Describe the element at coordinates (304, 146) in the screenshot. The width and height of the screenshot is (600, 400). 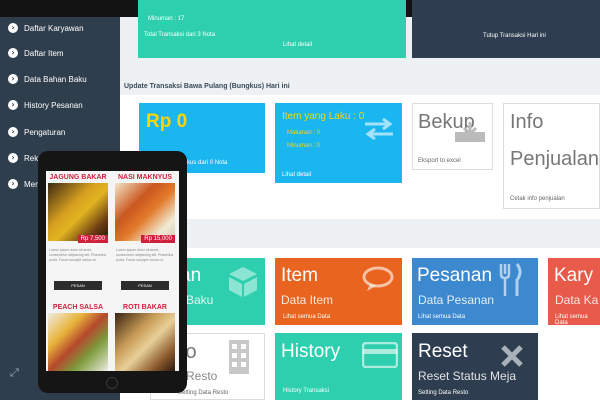
I see `laku-minuman: Minuman : 0` at that location.